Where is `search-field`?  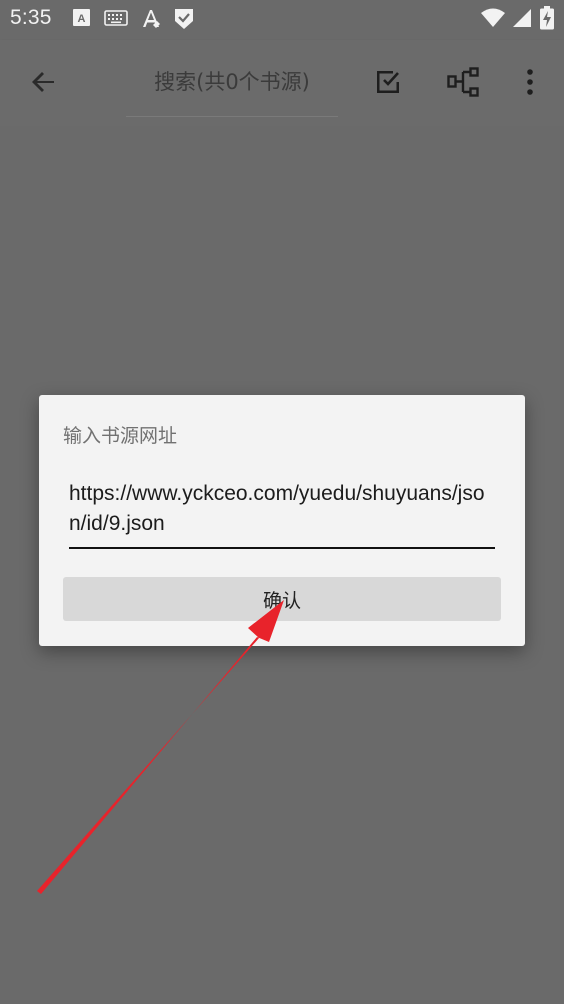
search-field is located at coordinates (232, 87).